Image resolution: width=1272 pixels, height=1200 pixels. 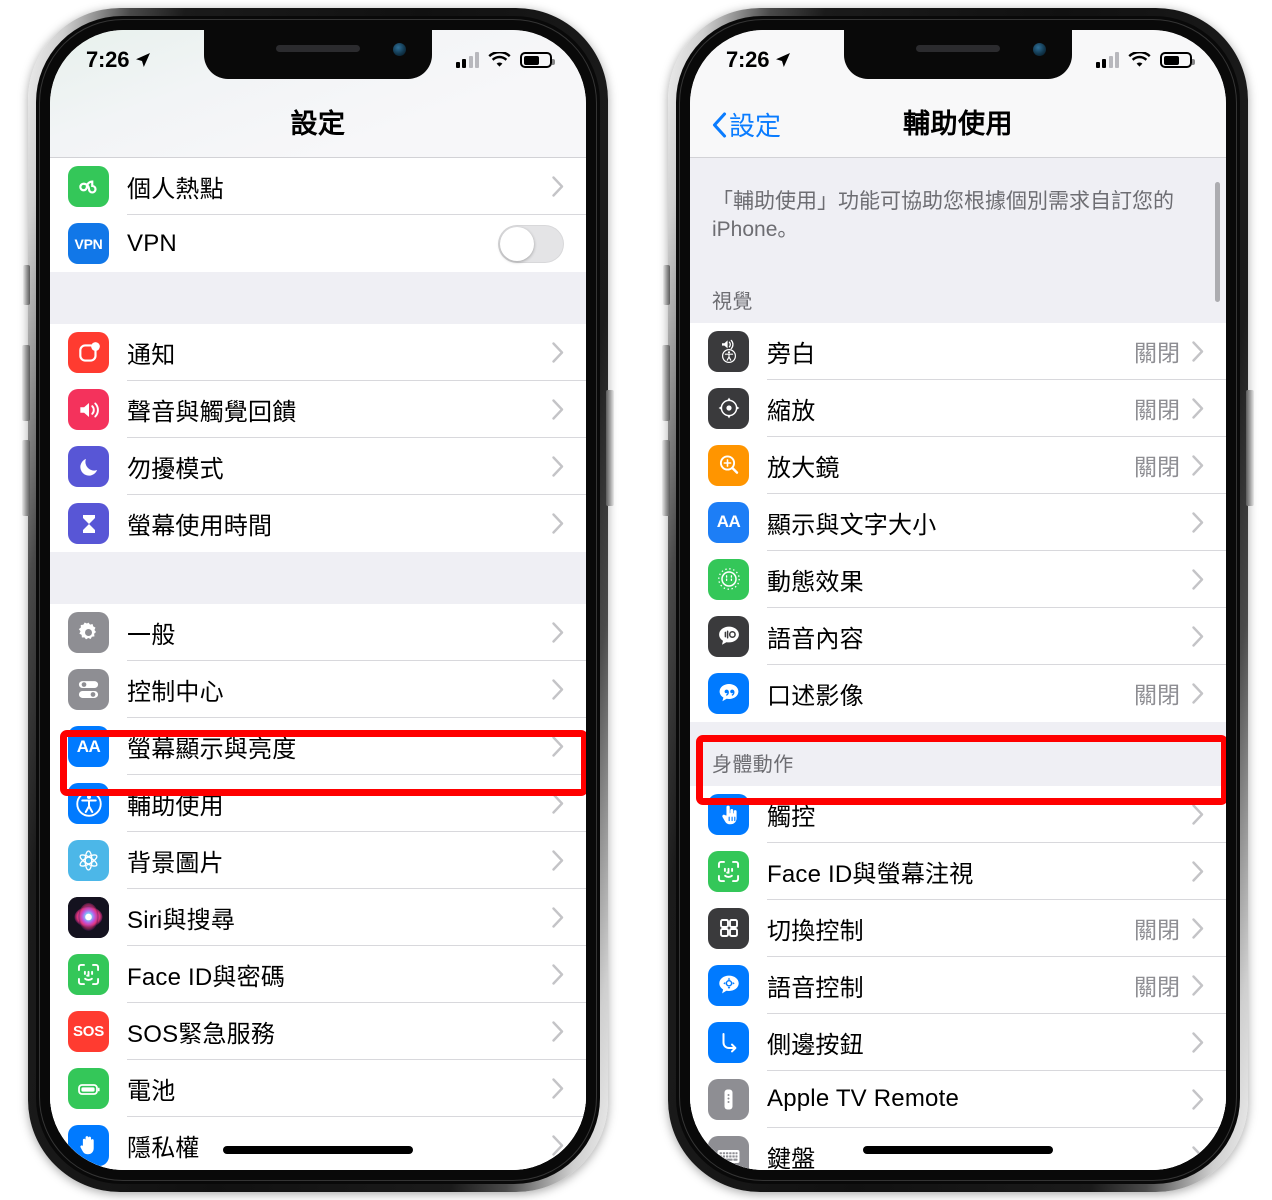 What do you see at coordinates (815, 1045) in the screenshot?
I see `accessibility-row-label: 側邊按鈕` at bounding box center [815, 1045].